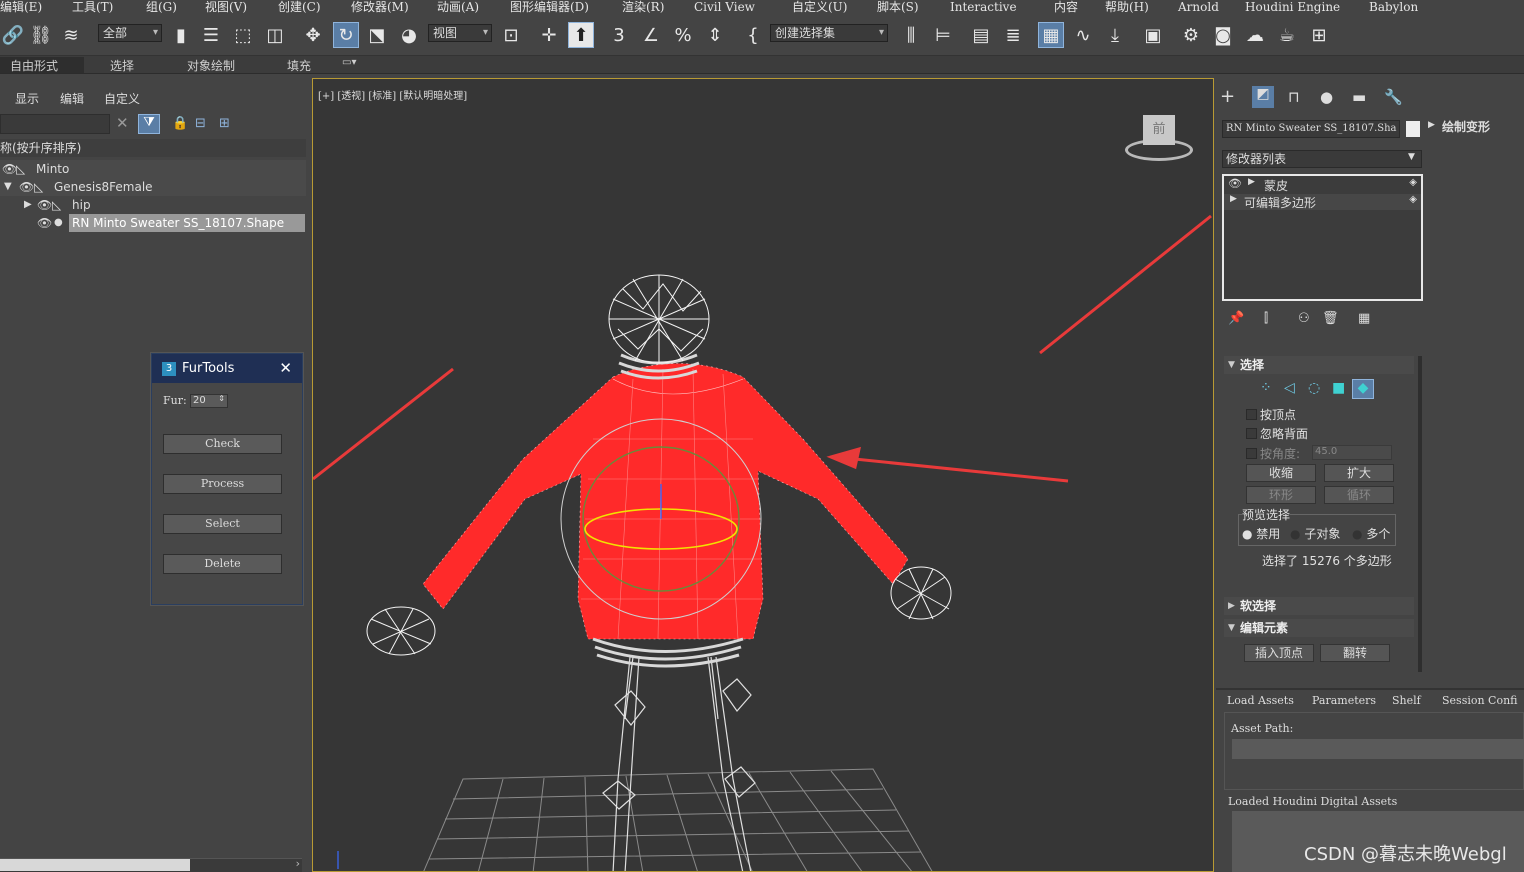 The height and width of the screenshot is (872, 1524). Describe the element at coordinates (380, 7) in the screenshot. I see `menu-modifiers: 修改器(M)` at that location.